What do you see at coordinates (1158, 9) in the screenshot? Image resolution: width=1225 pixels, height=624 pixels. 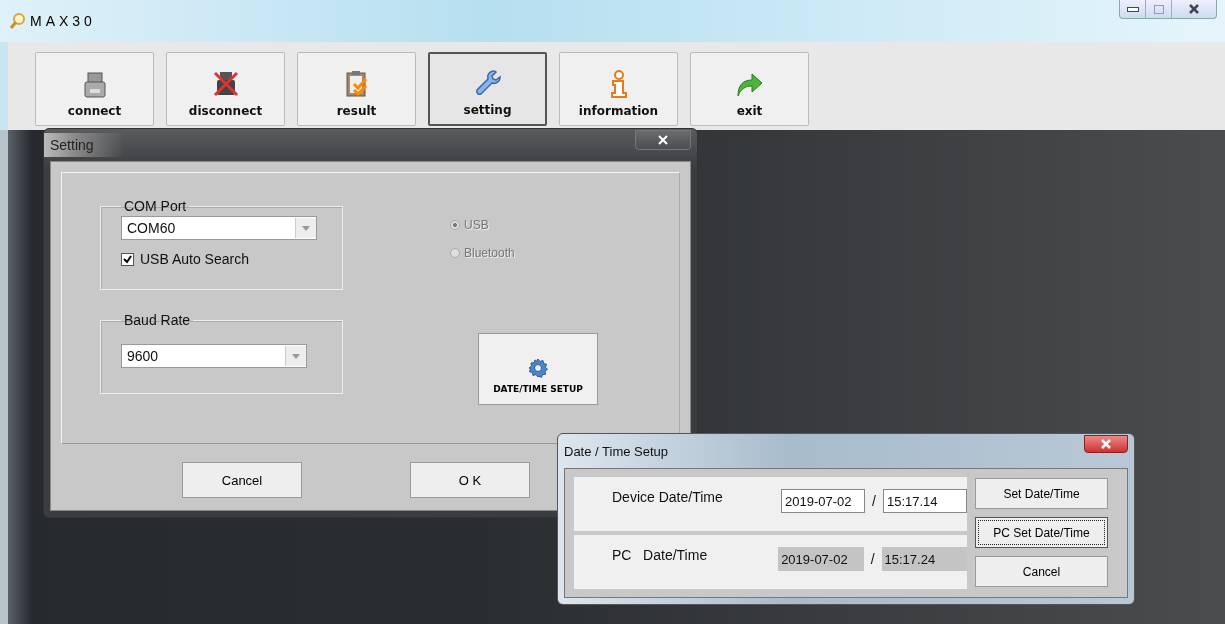 I see `maximize-icon` at bounding box center [1158, 9].